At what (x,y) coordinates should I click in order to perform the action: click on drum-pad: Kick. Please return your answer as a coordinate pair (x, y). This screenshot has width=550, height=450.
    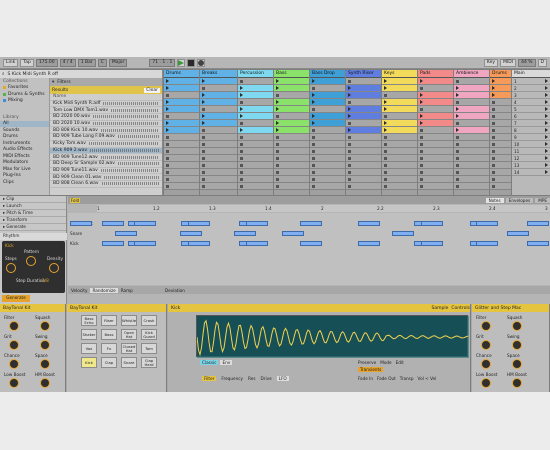
    Looking at the image, I should click on (89, 362).